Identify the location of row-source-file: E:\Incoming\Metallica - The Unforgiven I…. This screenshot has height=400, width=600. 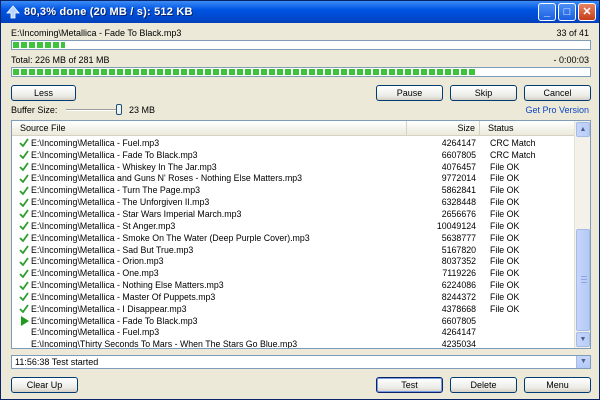
(120, 202).